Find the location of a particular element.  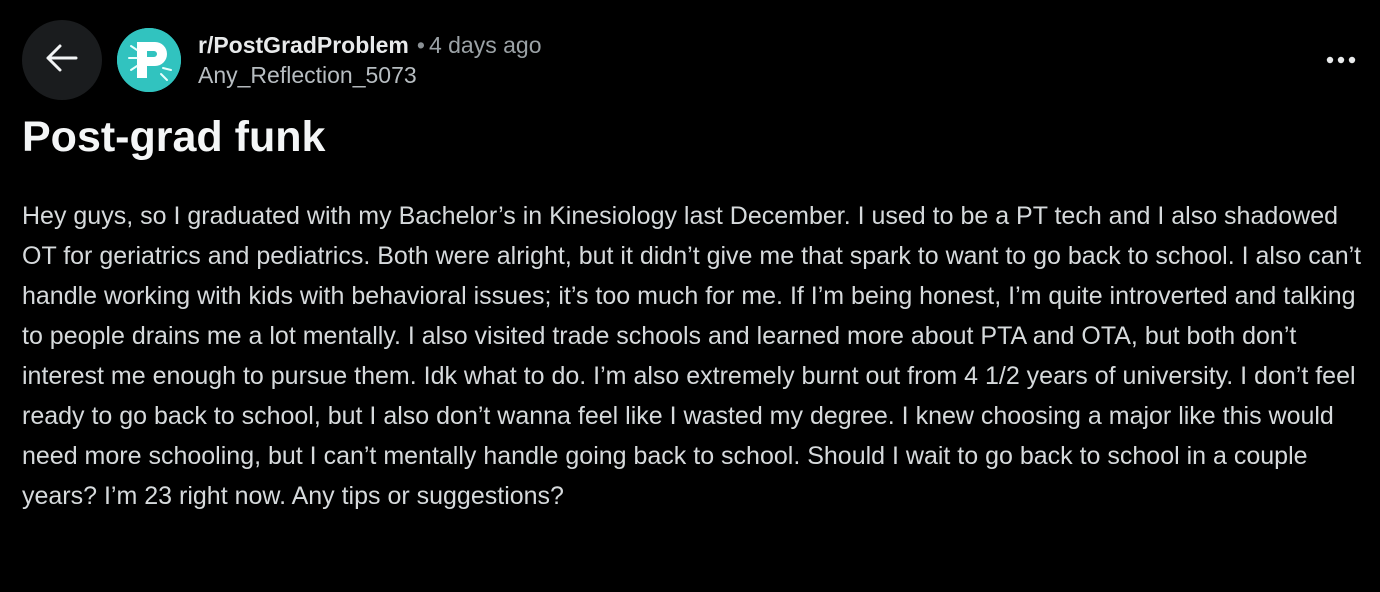

more-options-button is located at coordinates (1341, 60).